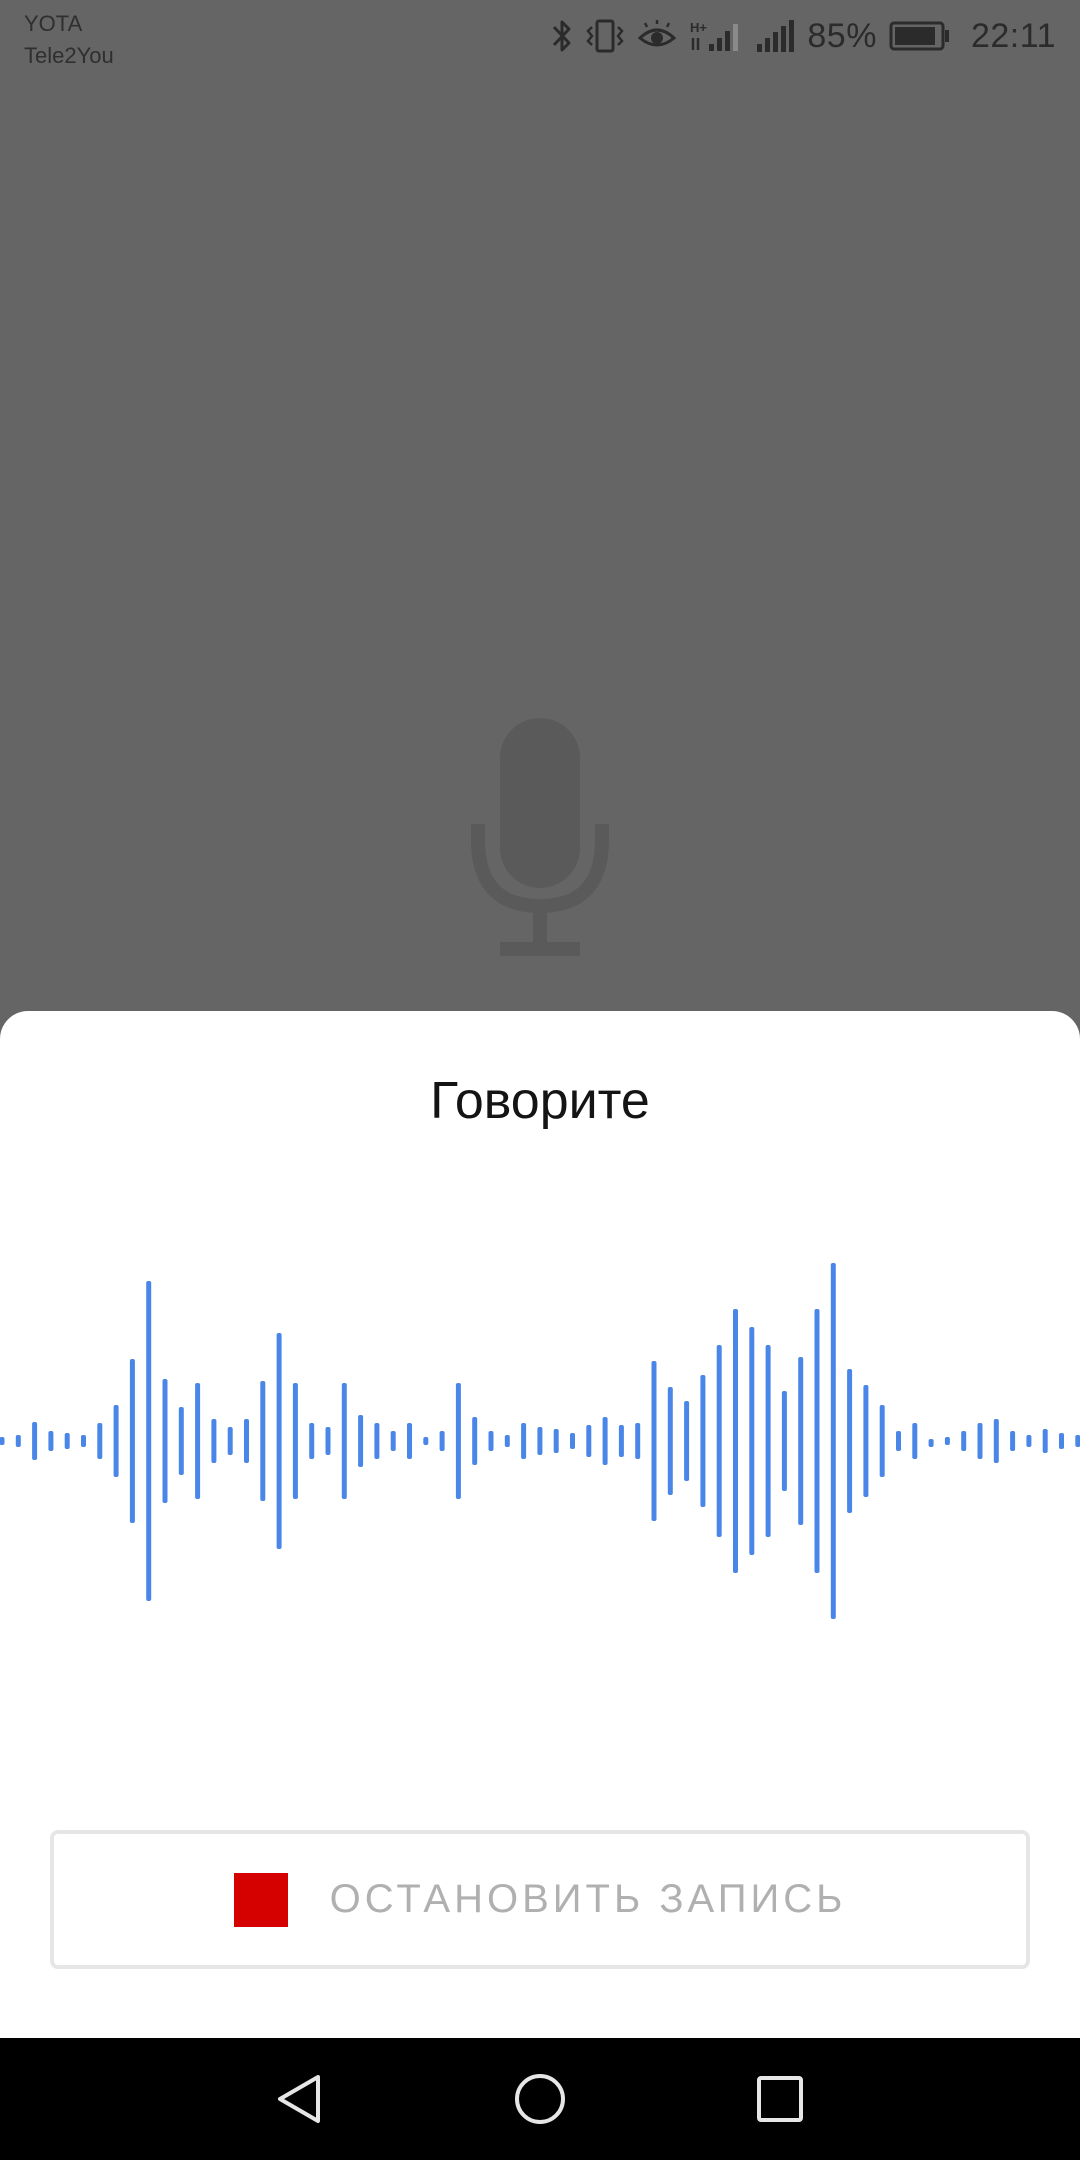  What do you see at coordinates (716, 36) in the screenshot?
I see `mobile-data-hplus-signal-icon: H+` at bounding box center [716, 36].